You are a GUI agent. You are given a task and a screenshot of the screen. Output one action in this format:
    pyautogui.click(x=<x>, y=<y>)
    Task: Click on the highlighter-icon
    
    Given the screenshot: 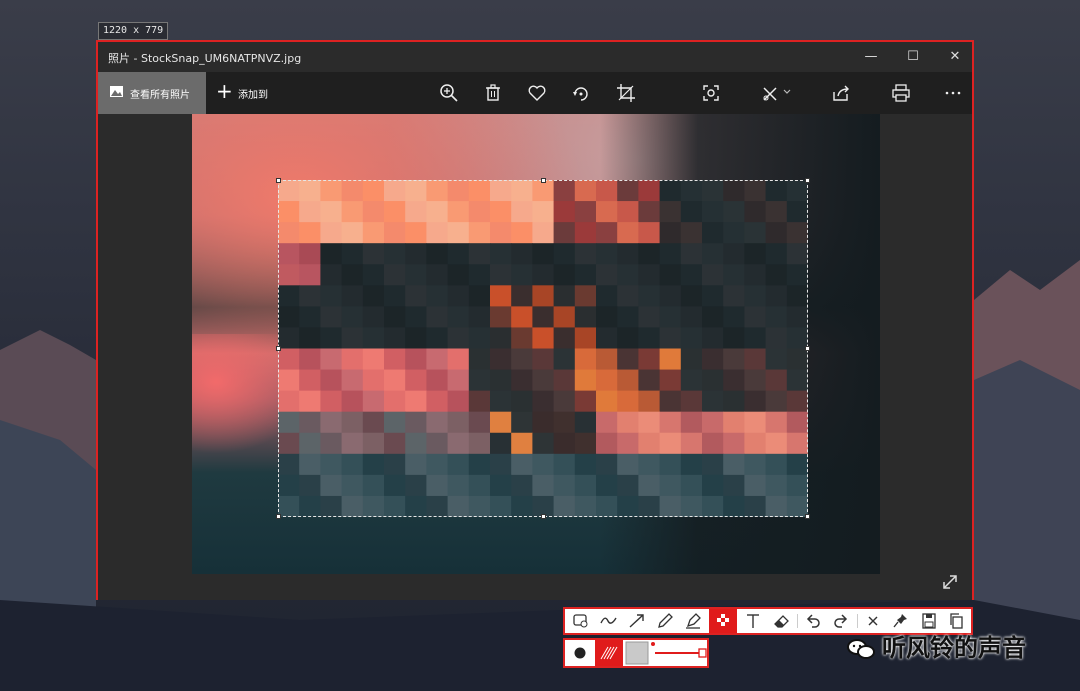 What is the action you would take?
    pyautogui.click(x=693, y=621)
    